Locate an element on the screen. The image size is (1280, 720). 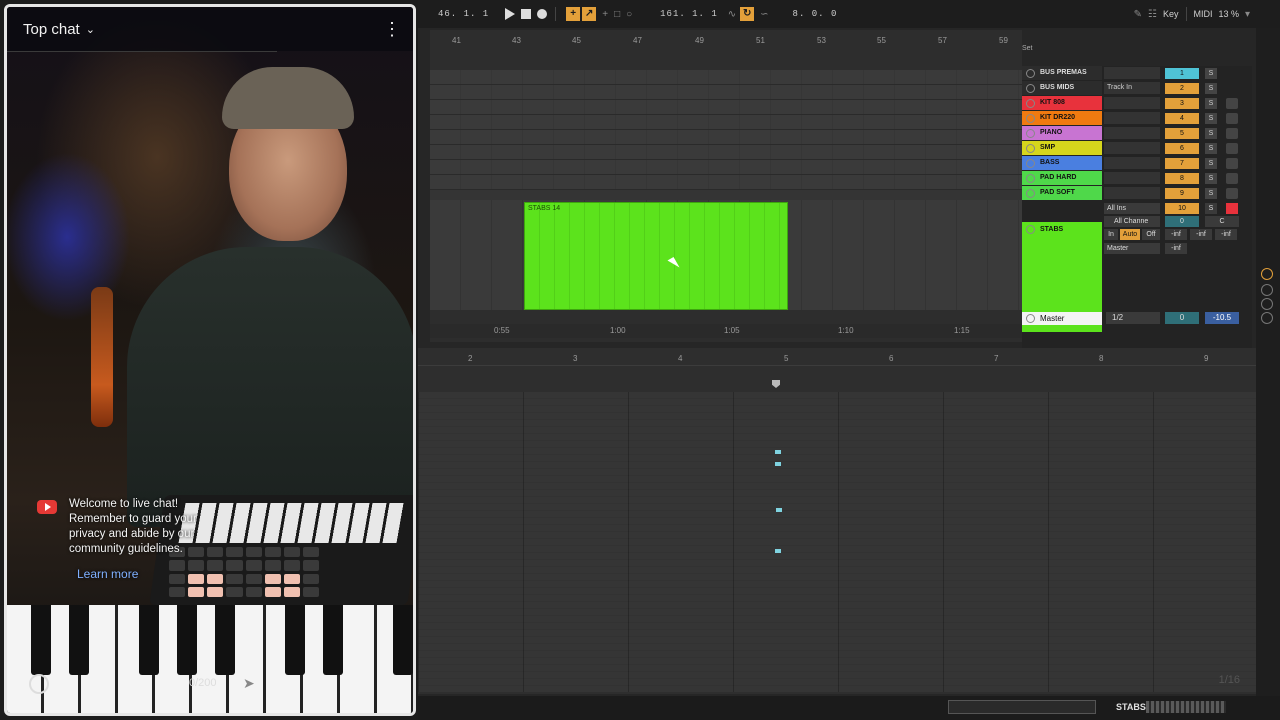
editor-ruler: 2 3 4 5 6 7 8 9 is located at coordinates (837, 359).